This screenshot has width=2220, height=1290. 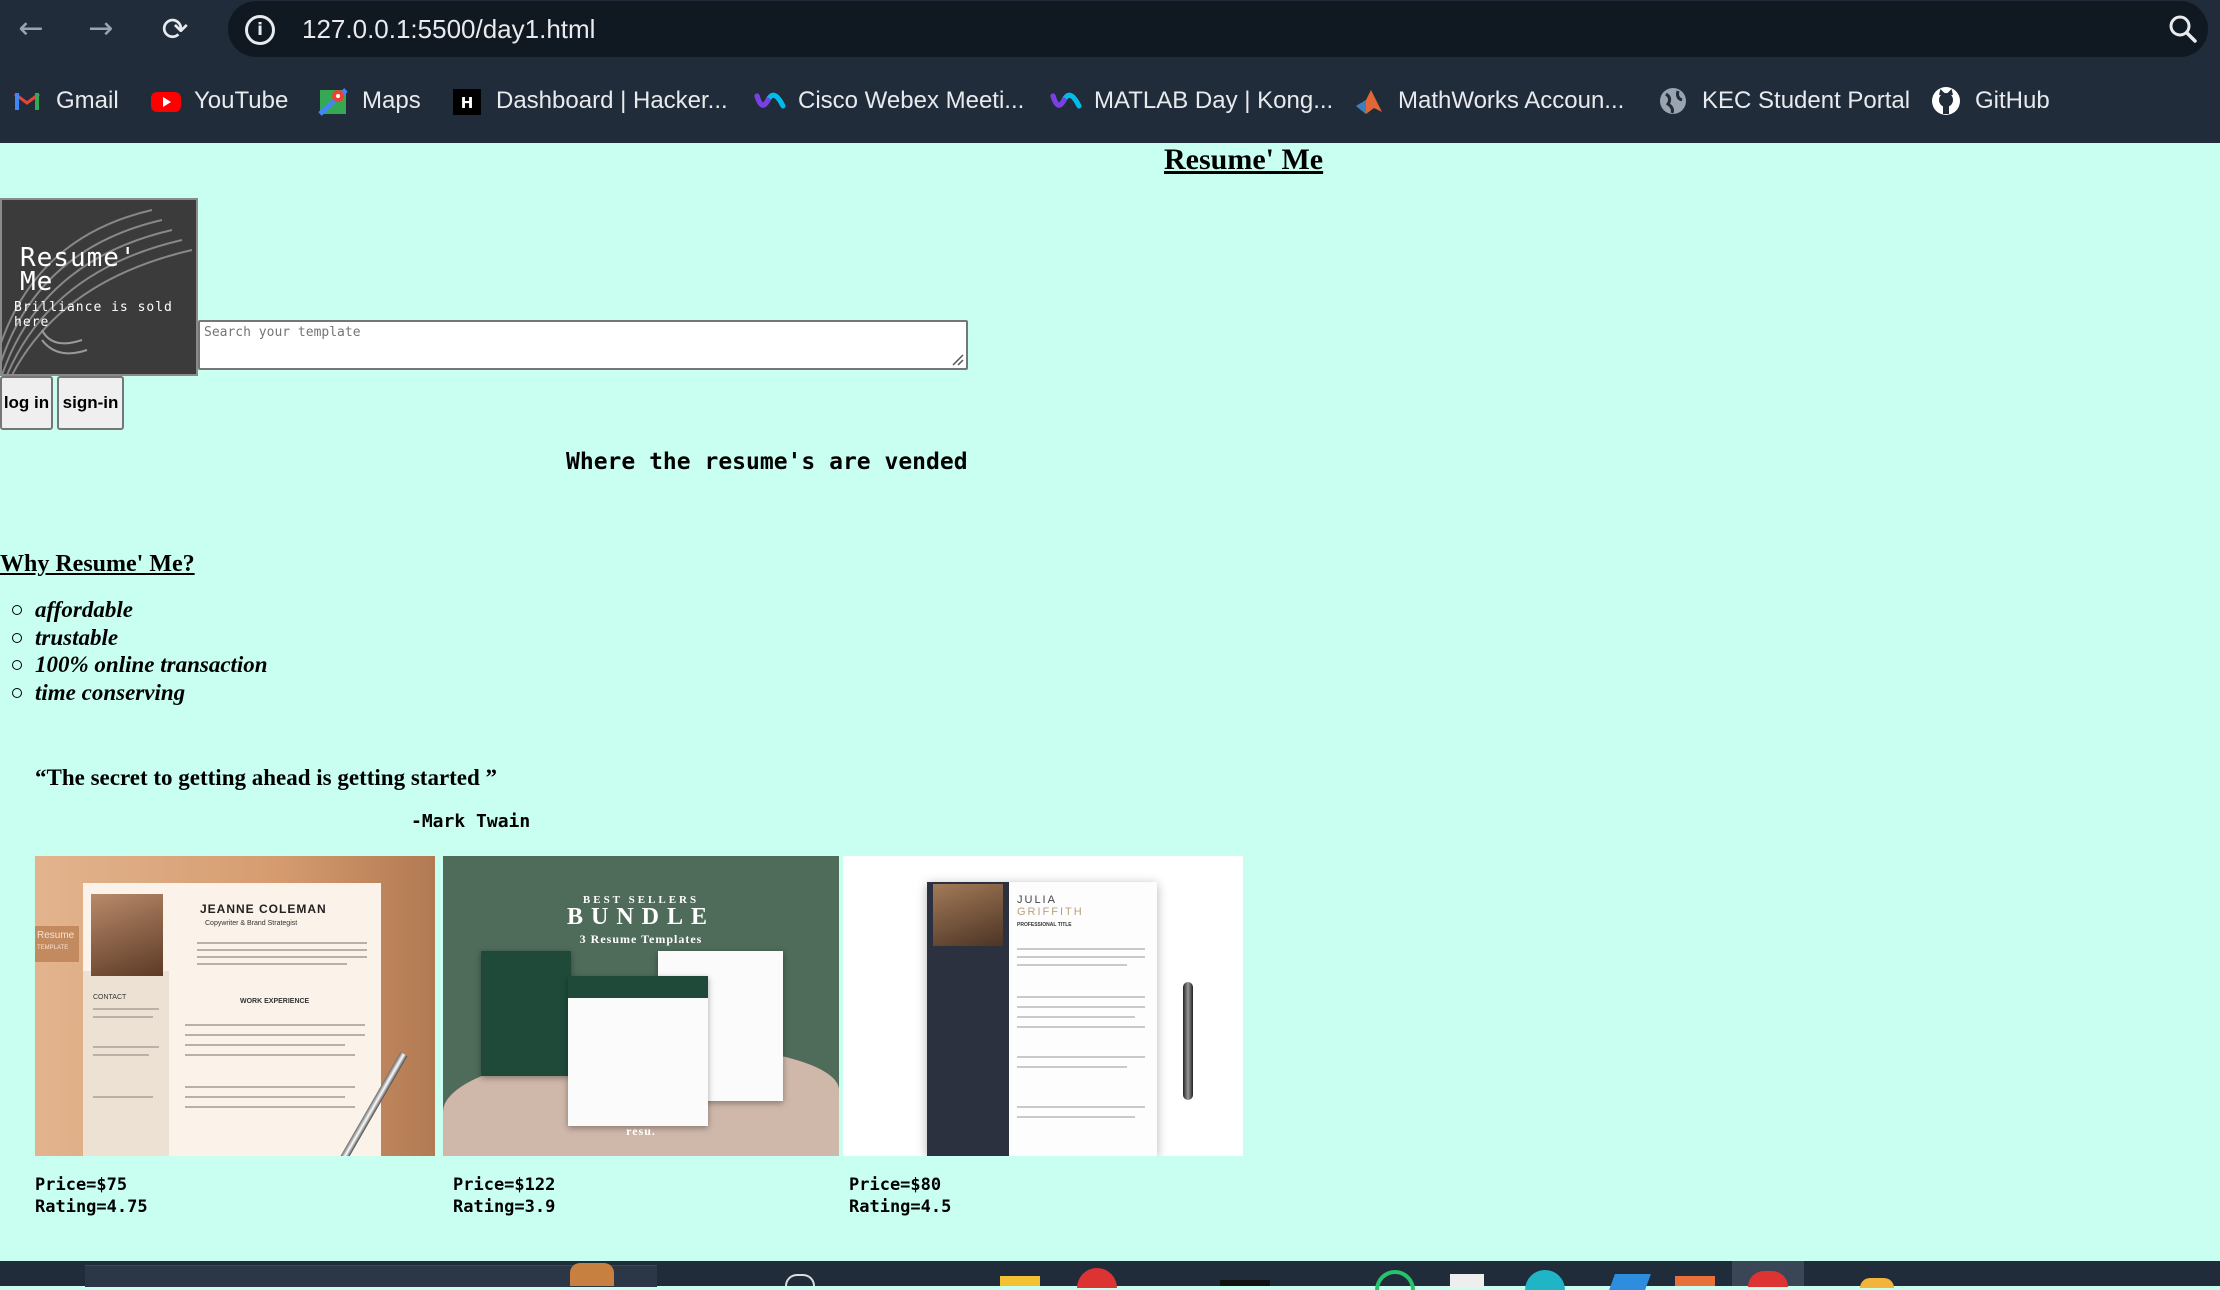 What do you see at coordinates (241, 100) in the screenshot?
I see `bookmark-label: YouTube` at bounding box center [241, 100].